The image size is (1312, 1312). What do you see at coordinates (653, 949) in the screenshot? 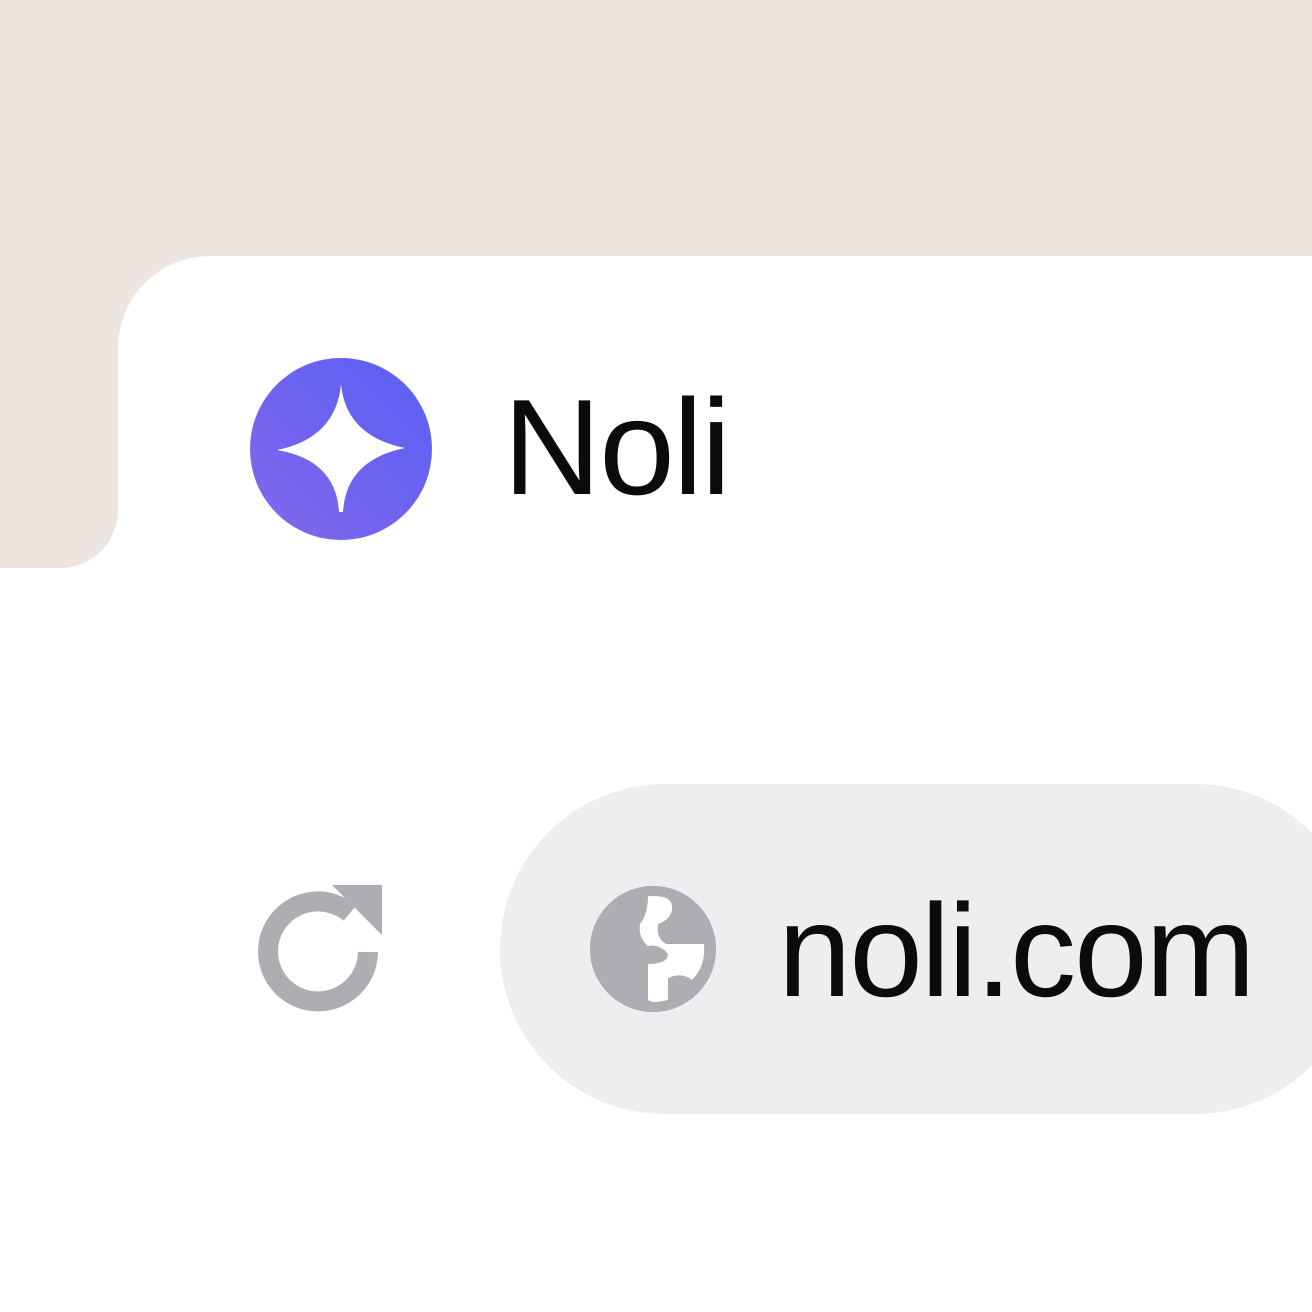
I see `globe-icon` at bounding box center [653, 949].